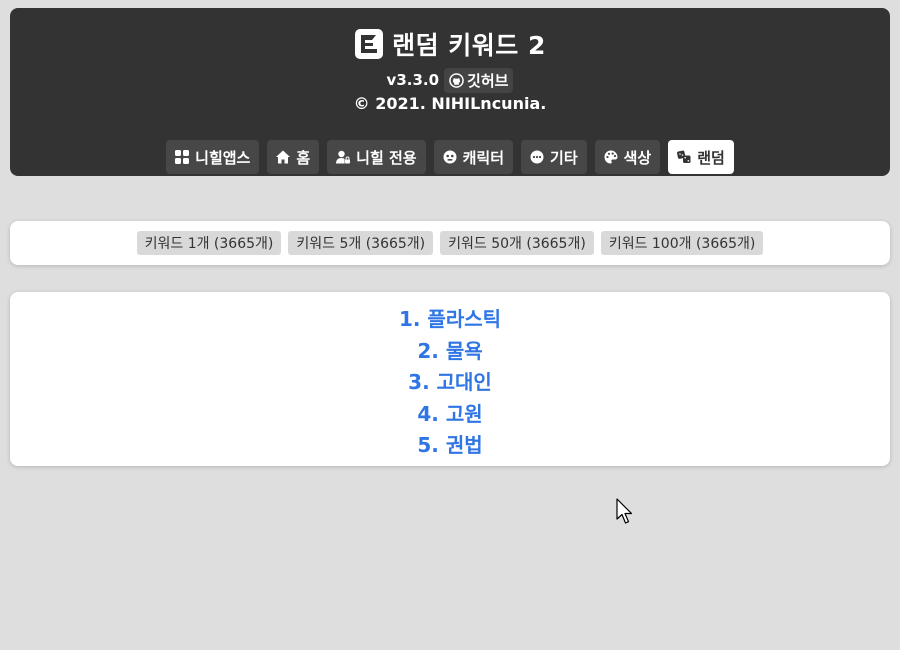 This screenshot has height=650, width=900. I want to click on palette-icon, so click(611, 157).